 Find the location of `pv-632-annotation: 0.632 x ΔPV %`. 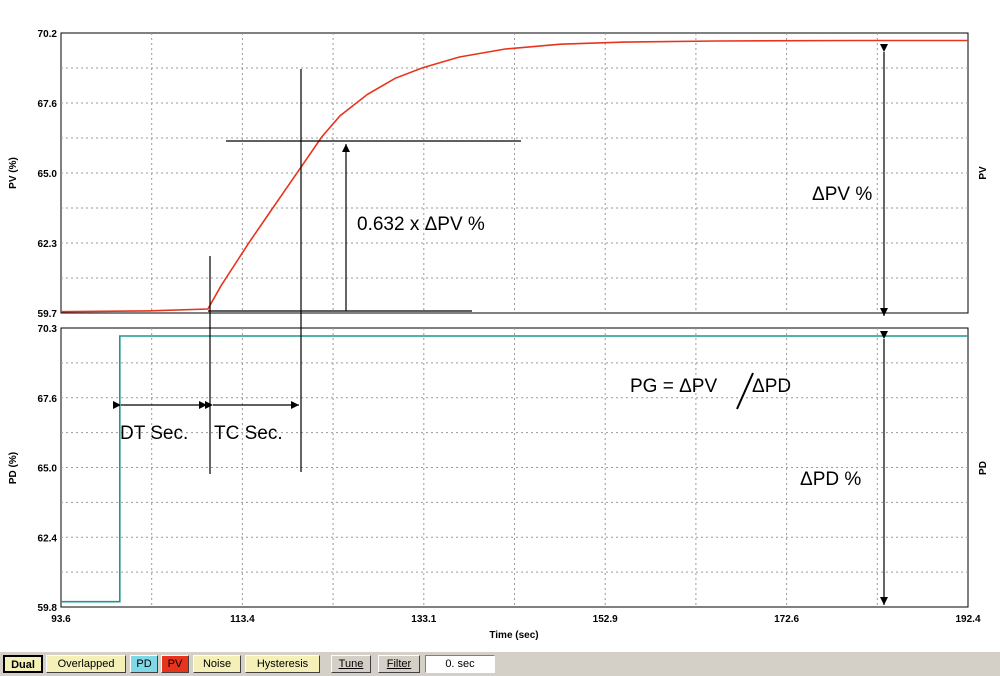

pv-632-annotation: 0.632 x ΔPV % is located at coordinates (421, 224).